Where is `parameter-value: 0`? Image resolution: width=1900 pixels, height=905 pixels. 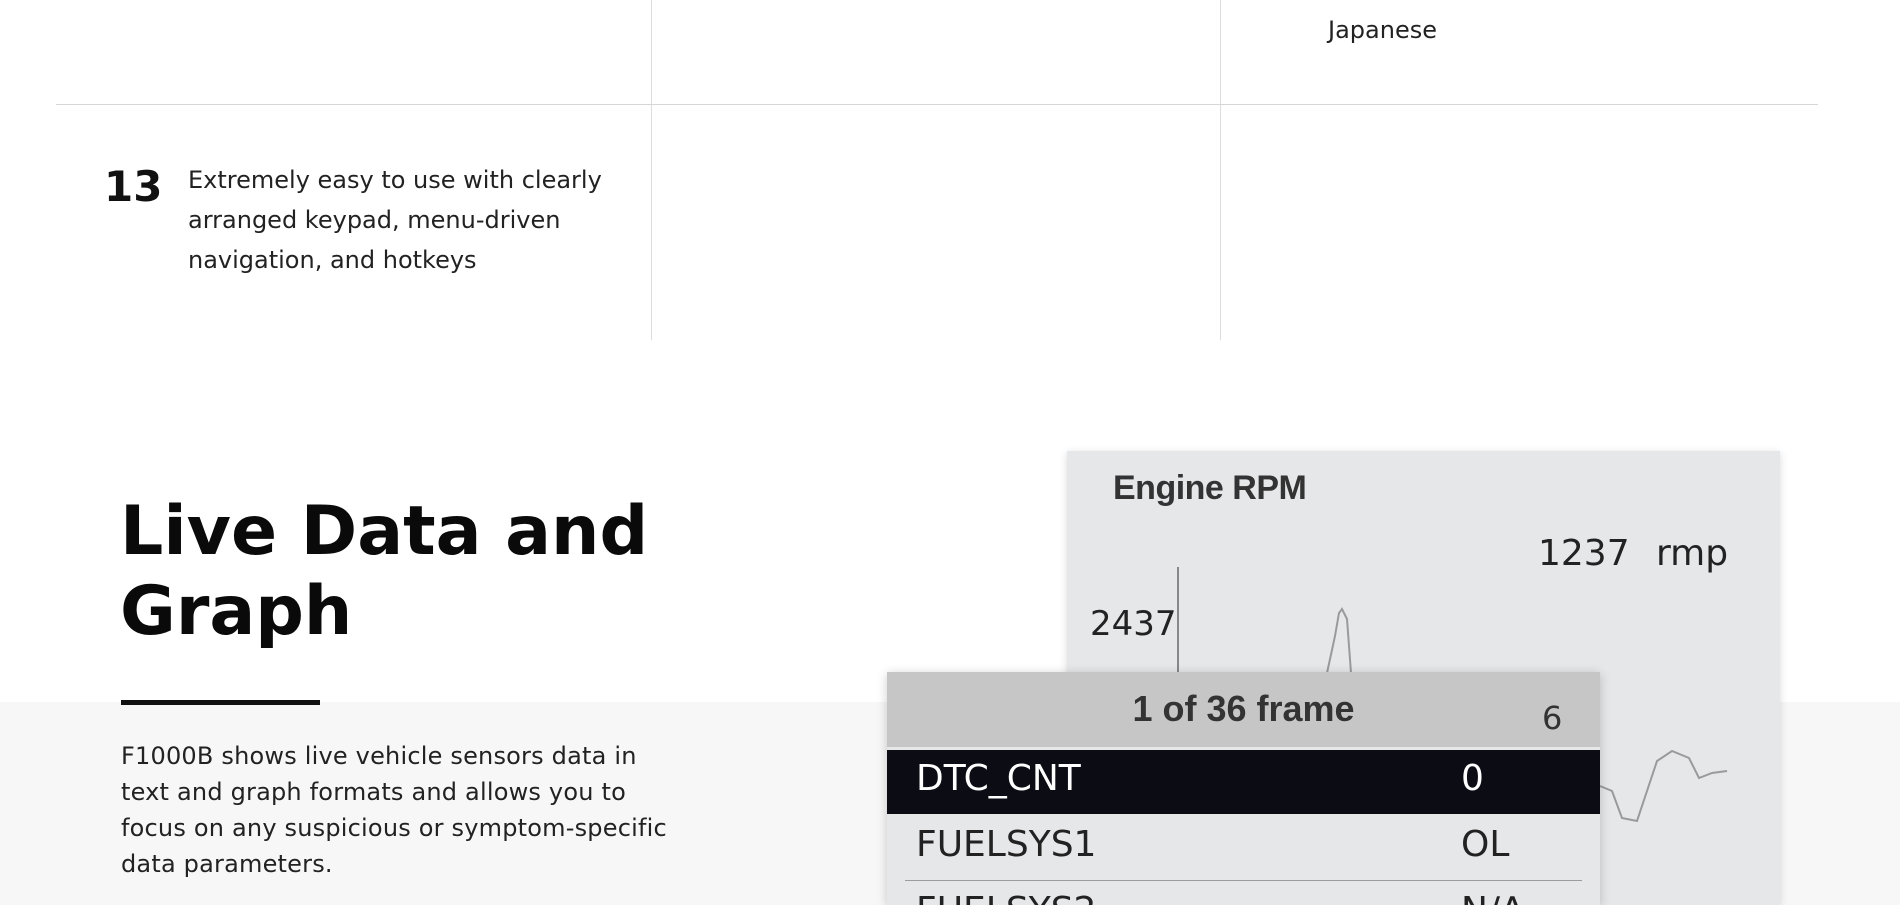 parameter-value: 0 is located at coordinates (1472, 778).